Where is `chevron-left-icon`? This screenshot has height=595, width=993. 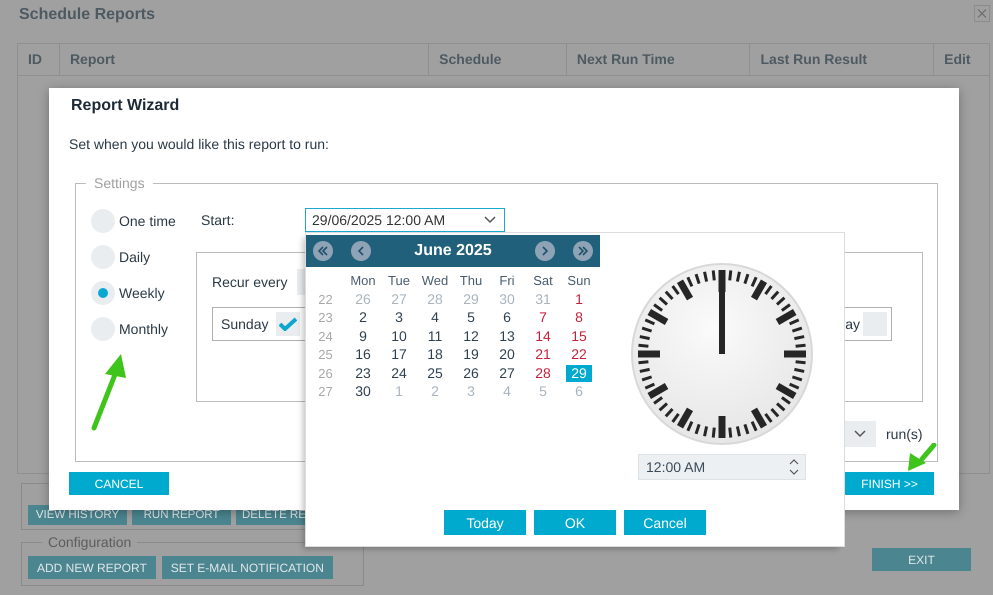 chevron-left-icon is located at coordinates (361, 251).